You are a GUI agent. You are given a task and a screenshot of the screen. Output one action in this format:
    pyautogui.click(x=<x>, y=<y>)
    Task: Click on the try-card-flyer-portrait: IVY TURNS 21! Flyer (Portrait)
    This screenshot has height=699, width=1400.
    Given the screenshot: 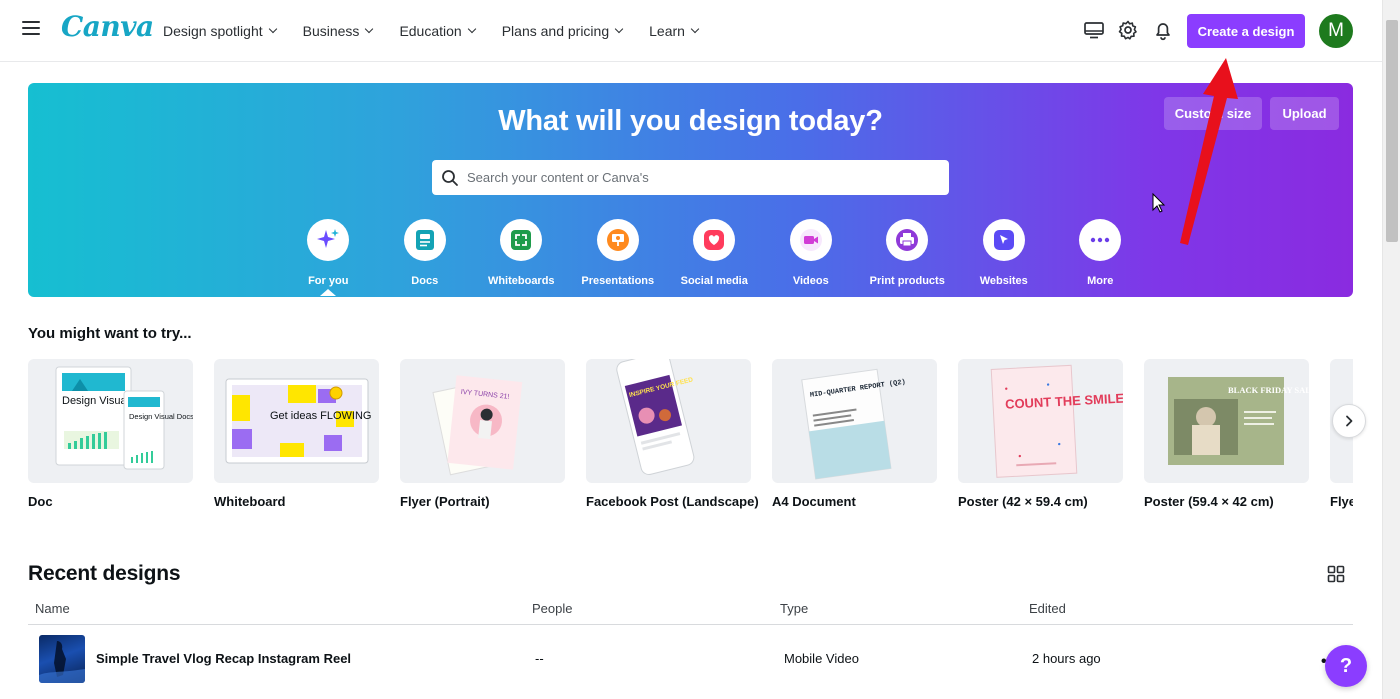 What is the action you would take?
    pyautogui.click(x=482, y=434)
    